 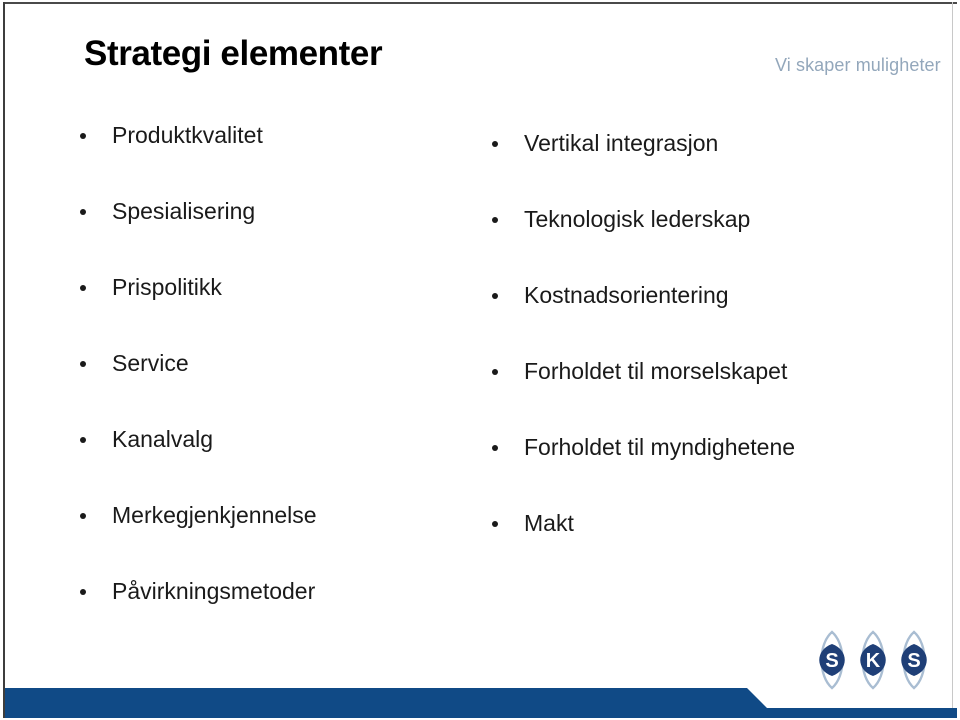 I want to click on list-item: Merkegjenkjennelse, so click(x=280, y=540).